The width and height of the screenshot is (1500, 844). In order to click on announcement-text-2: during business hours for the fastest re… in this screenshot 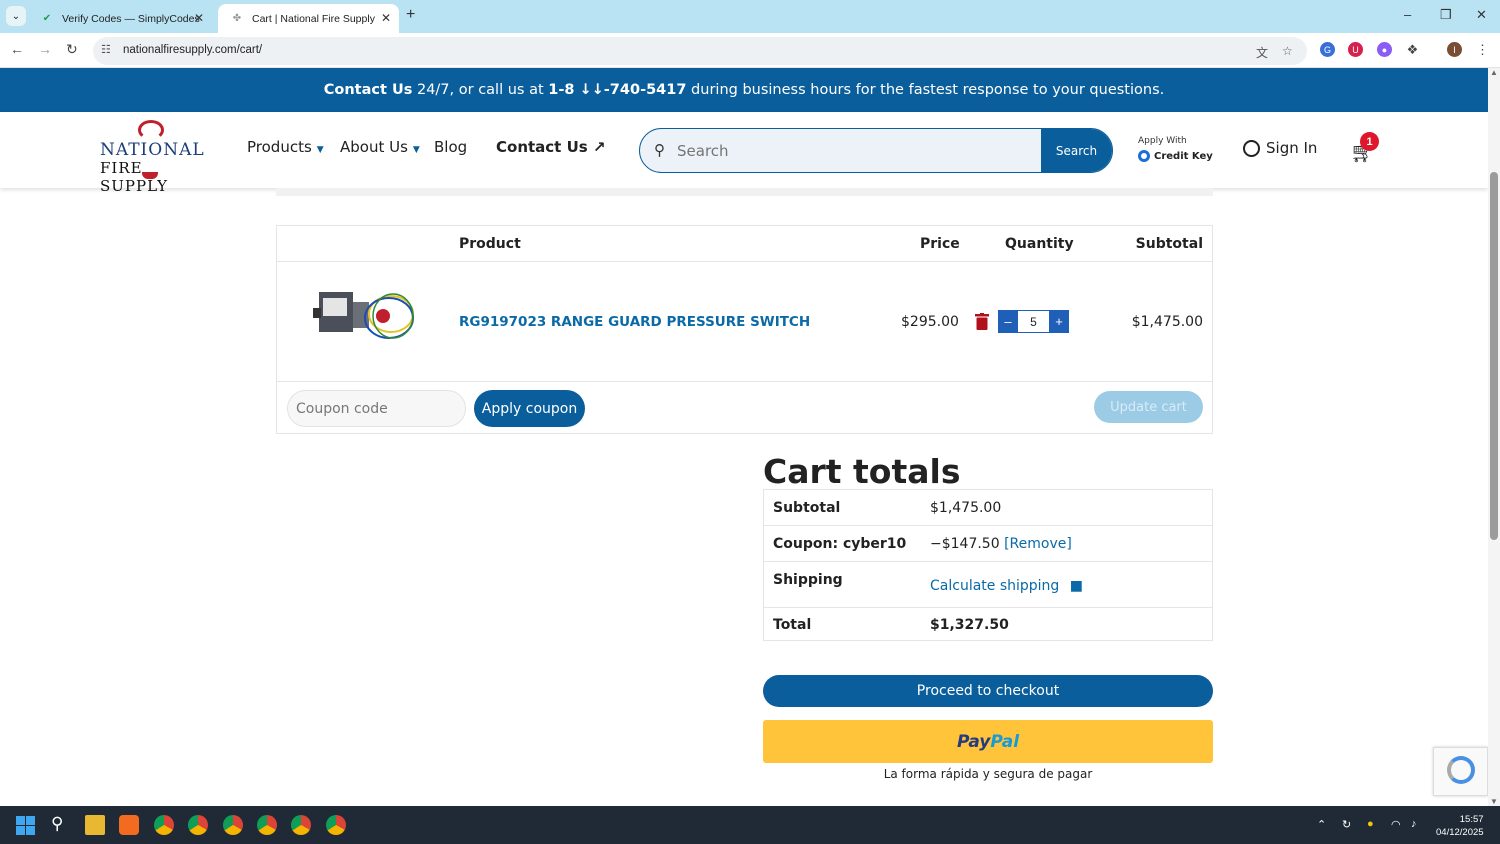, I will do `click(925, 90)`.